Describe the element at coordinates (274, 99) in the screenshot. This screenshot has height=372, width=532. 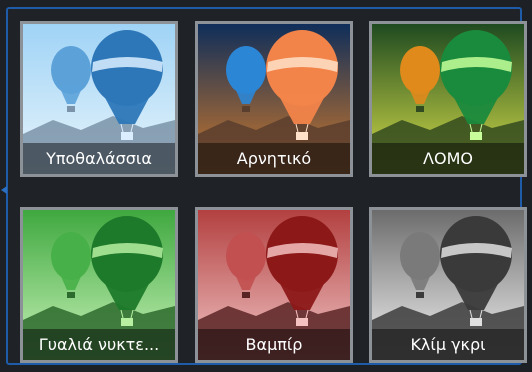
I see `effect-tile-negative: Αρνητικό` at that location.